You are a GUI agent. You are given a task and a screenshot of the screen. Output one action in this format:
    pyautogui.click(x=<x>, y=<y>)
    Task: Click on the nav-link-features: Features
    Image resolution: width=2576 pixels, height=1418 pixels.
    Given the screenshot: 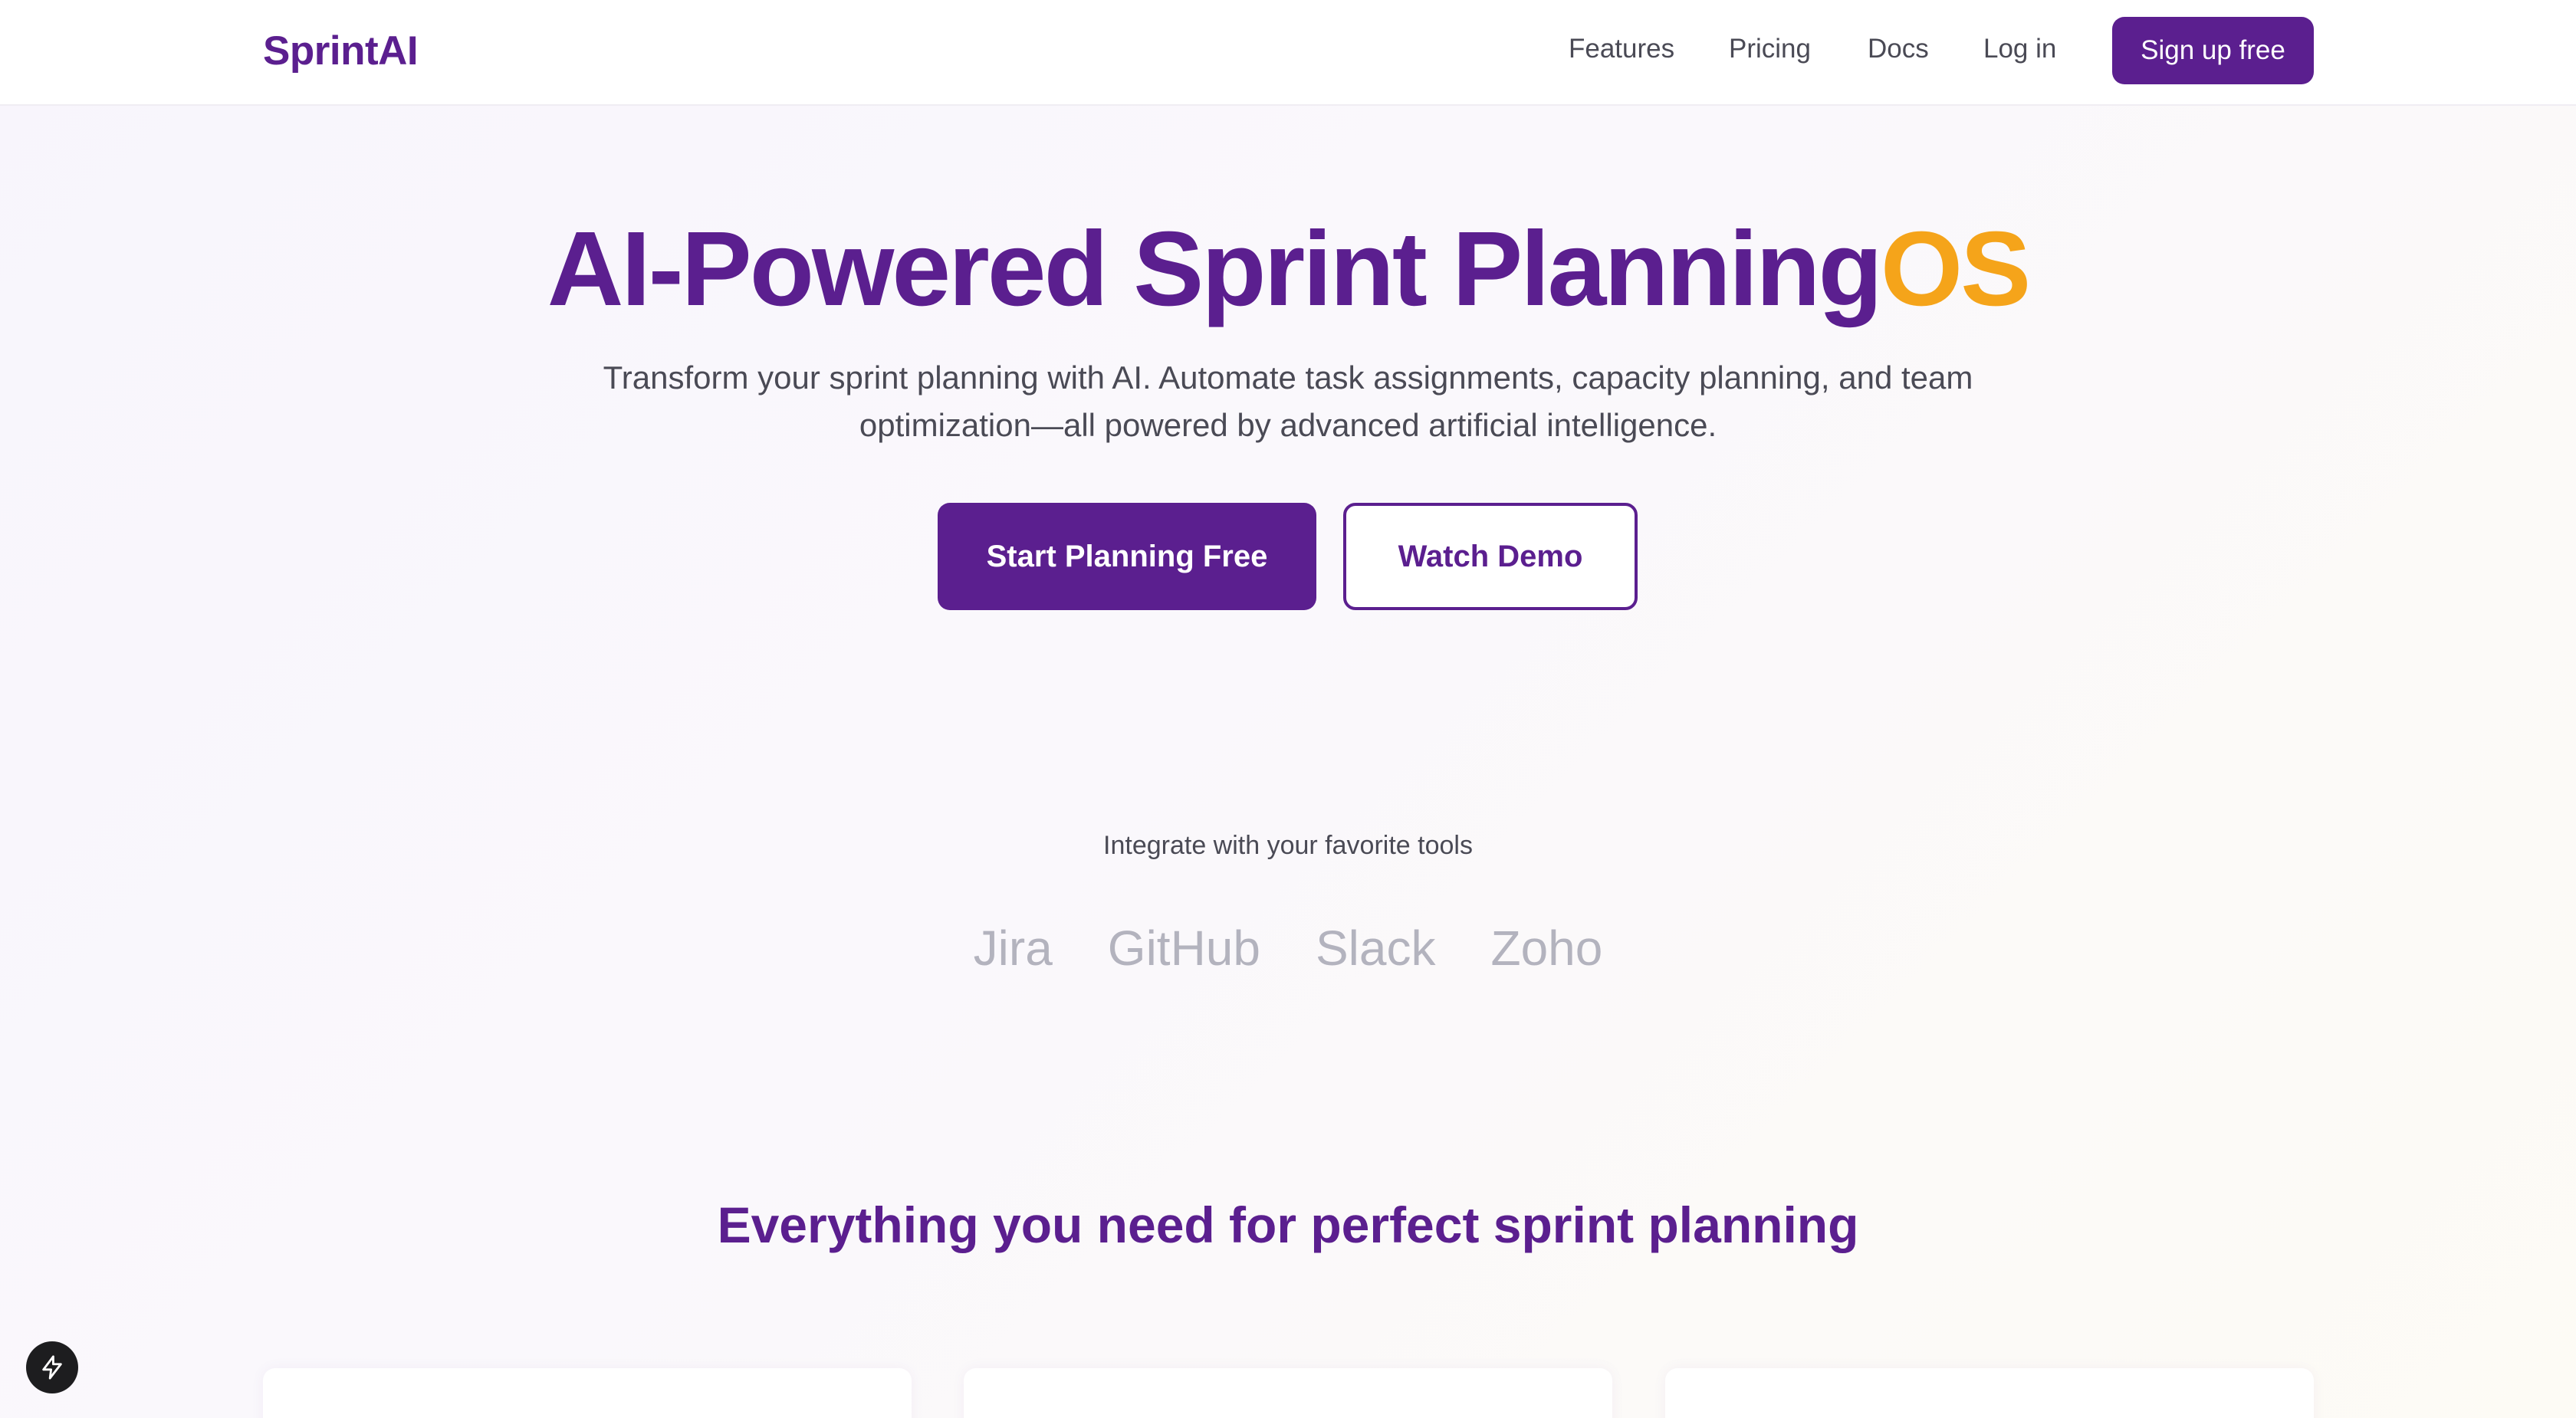 What is the action you would take?
    pyautogui.click(x=1621, y=49)
    